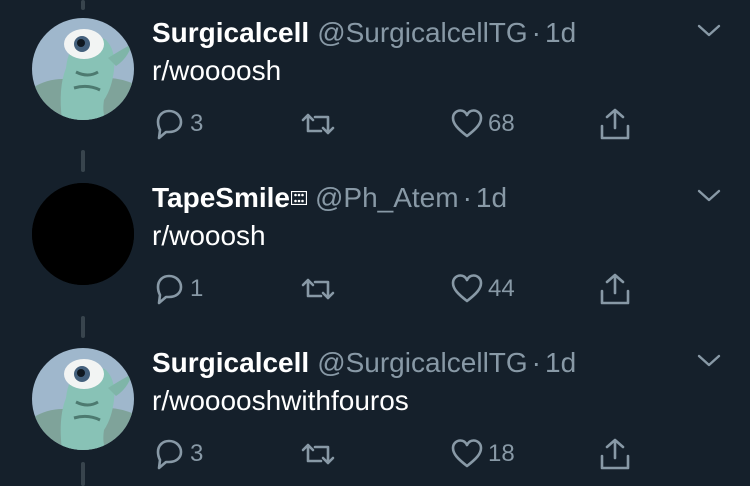 This screenshot has height=486, width=750. I want to click on tweet-actions: 1 44, so click(375, 289).